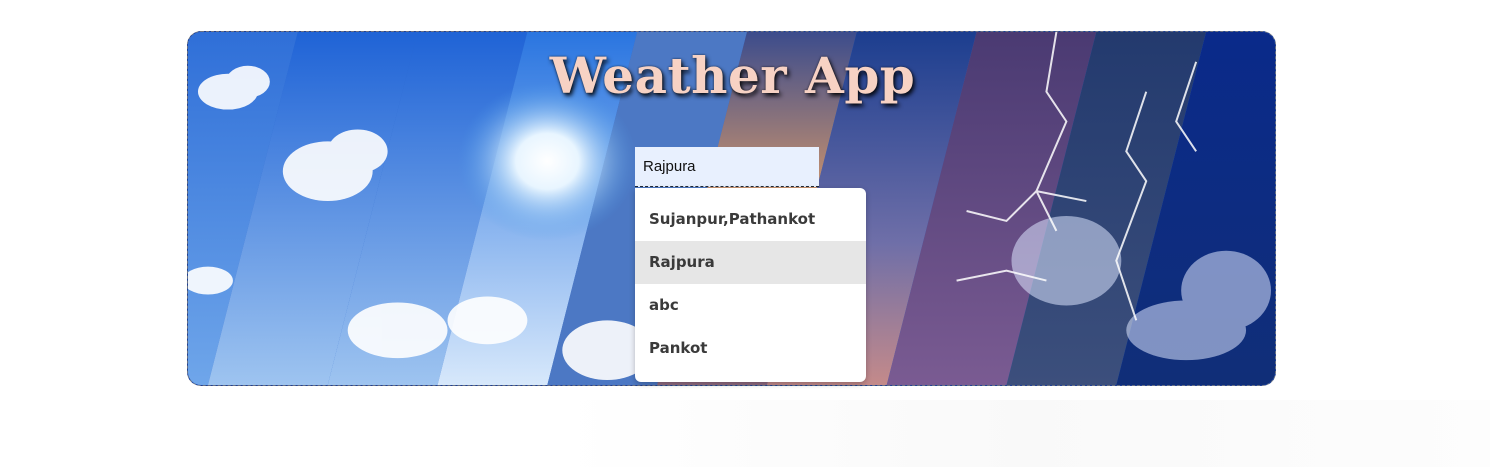 This screenshot has height=467, width=1490. I want to click on suggestions-dropdown: Sujanpur,Pathankot Rajpura abc Pankot, so click(750, 285).